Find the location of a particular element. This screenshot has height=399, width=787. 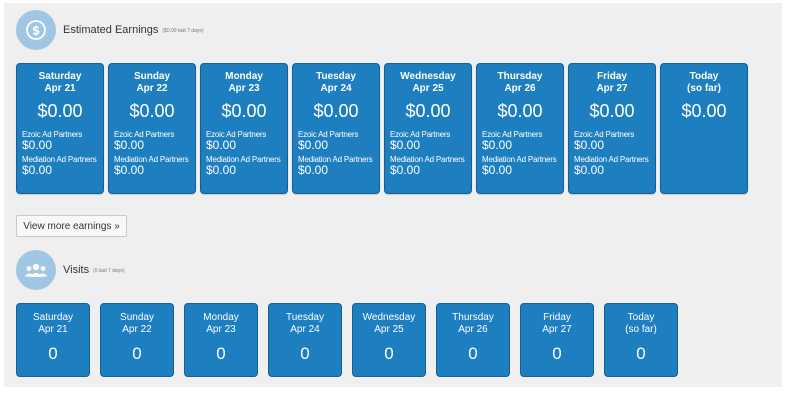

visits-card-sunday: Sunday Apr 22 0 is located at coordinates (137, 340).